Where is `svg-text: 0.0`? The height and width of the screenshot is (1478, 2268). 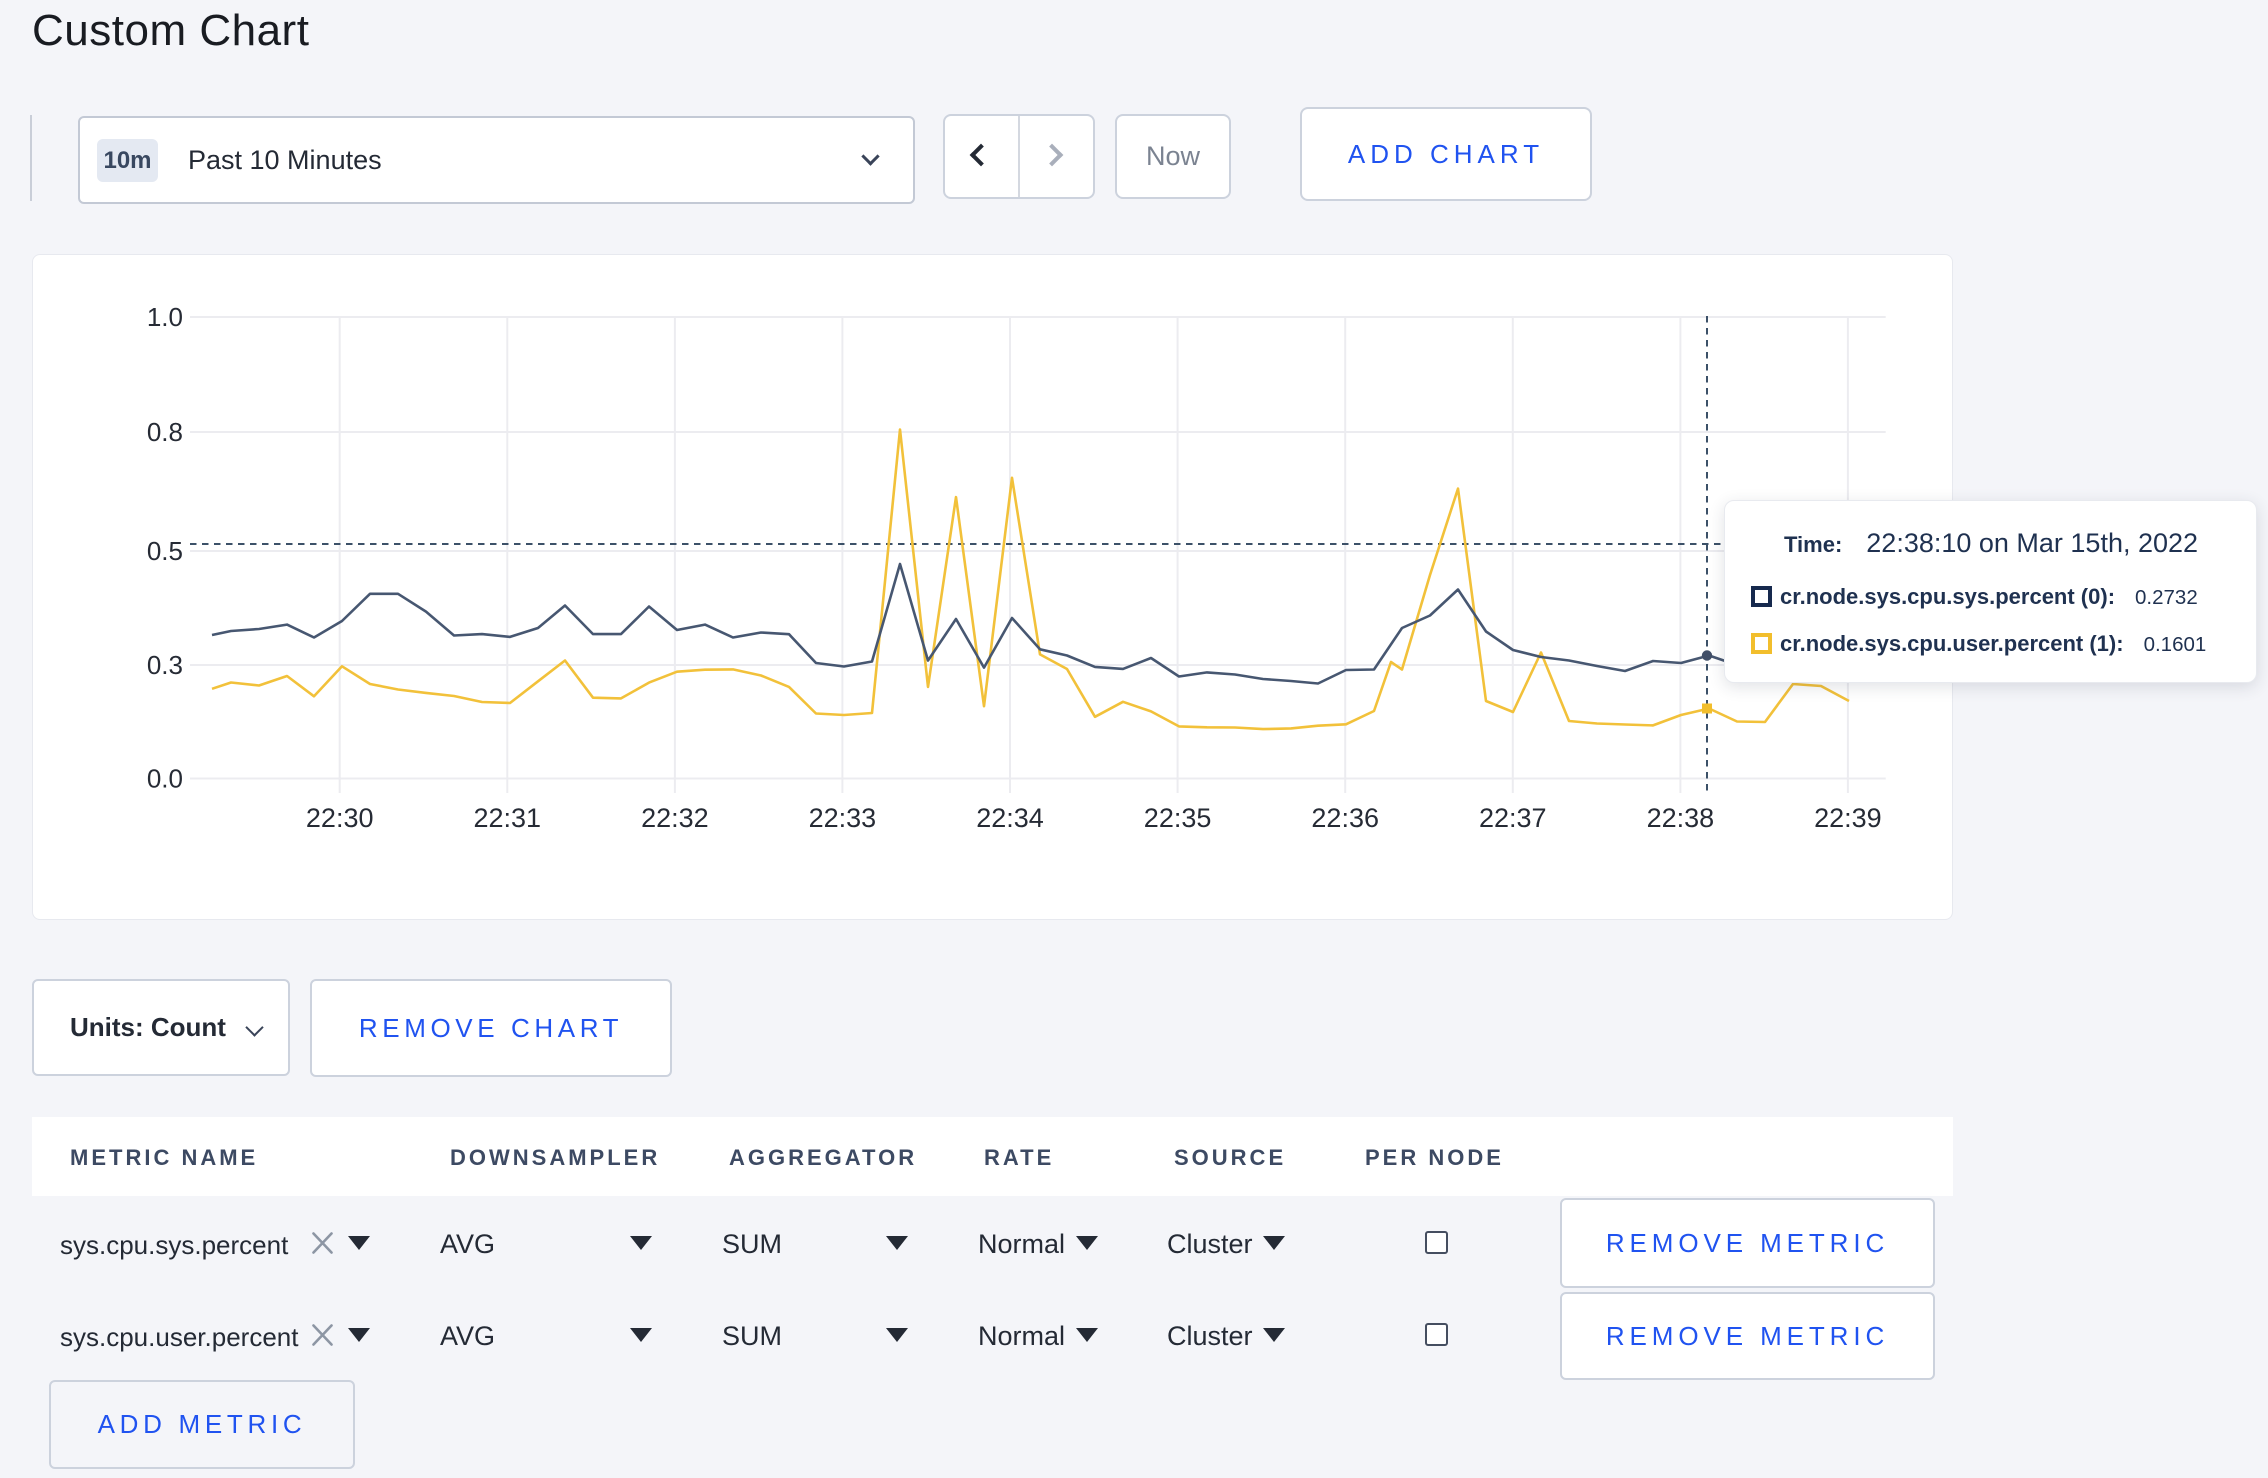
svg-text: 0.0 is located at coordinates (165, 779).